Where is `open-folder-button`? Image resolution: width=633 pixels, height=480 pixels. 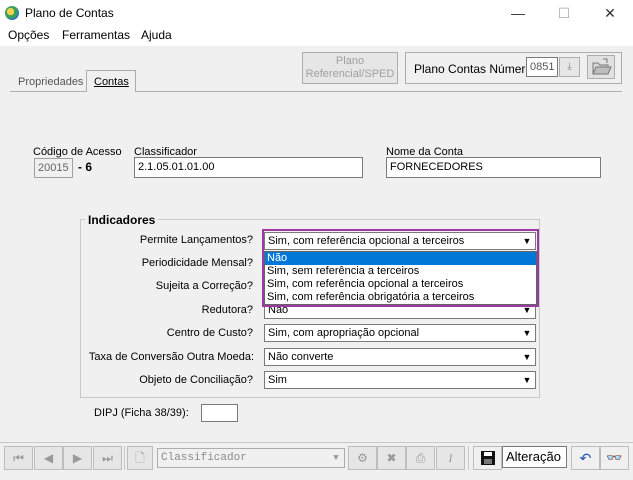 open-folder-button is located at coordinates (601, 67).